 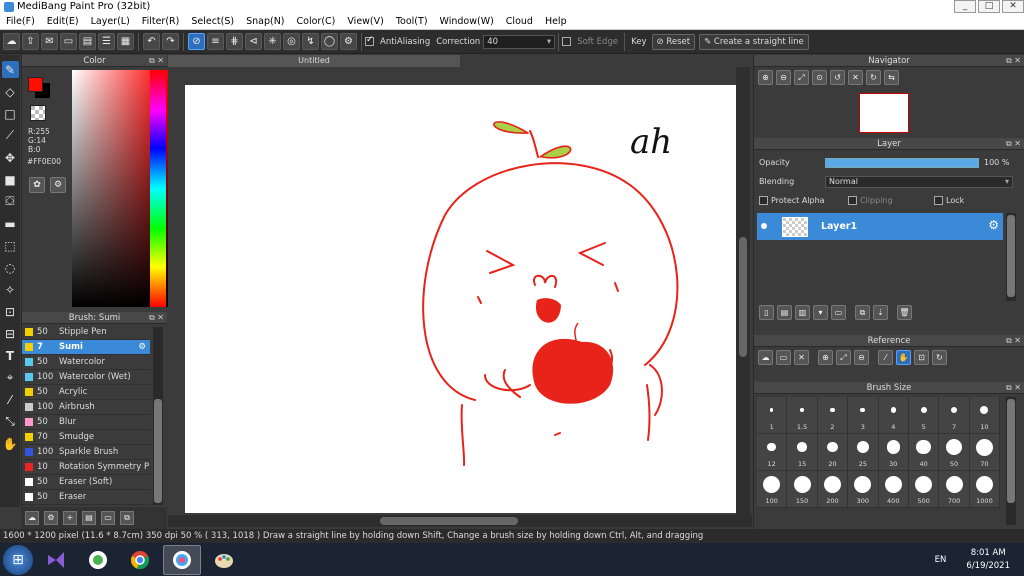 I want to click on eyedropper-icon: ⁄, so click(x=10, y=399).